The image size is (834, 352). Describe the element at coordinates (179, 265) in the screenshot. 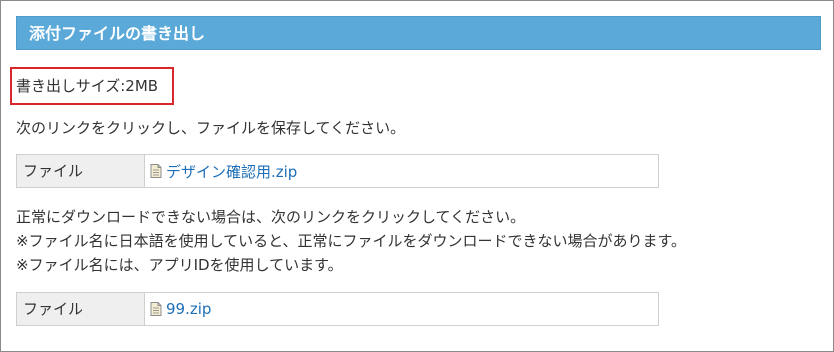

I see `note-app-id: ※ファイル名には、アプリIDを使用しています。` at that location.